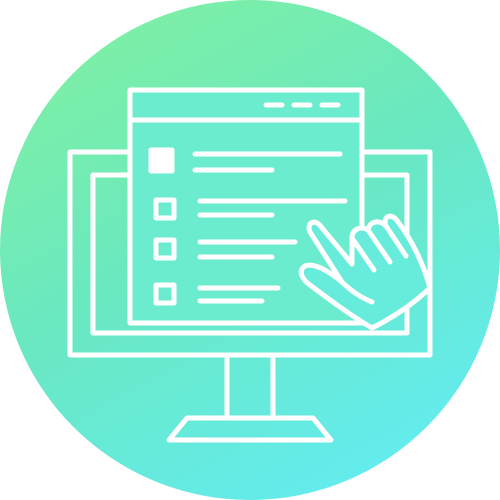 This screenshot has height=500, width=500. What do you see at coordinates (161, 160) in the screenshot?
I see `checkbox-1-checked` at bounding box center [161, 160].